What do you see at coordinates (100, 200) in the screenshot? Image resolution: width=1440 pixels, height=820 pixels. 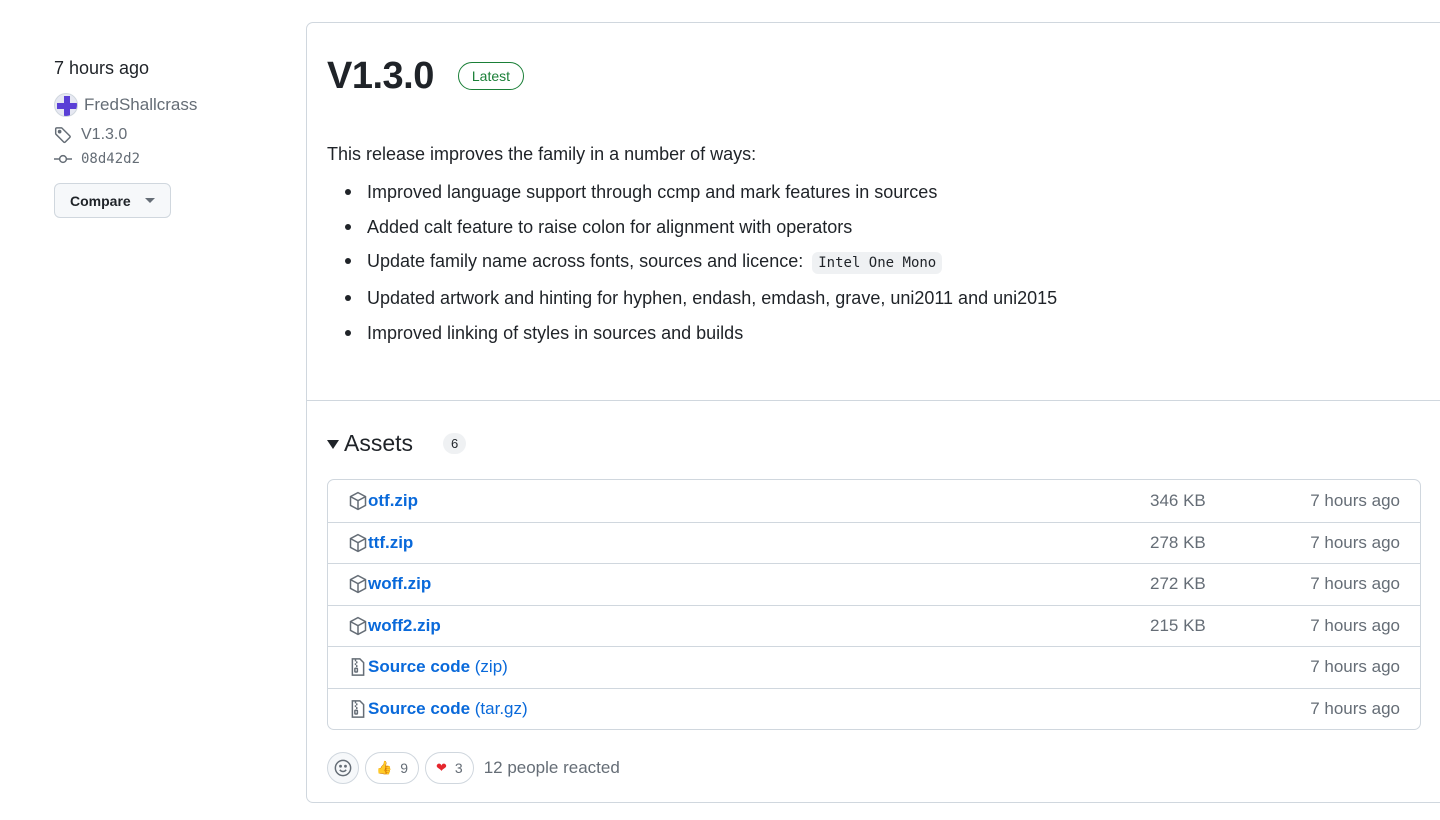 I see `compare-label: Compare` at bounding box center [100, 200].